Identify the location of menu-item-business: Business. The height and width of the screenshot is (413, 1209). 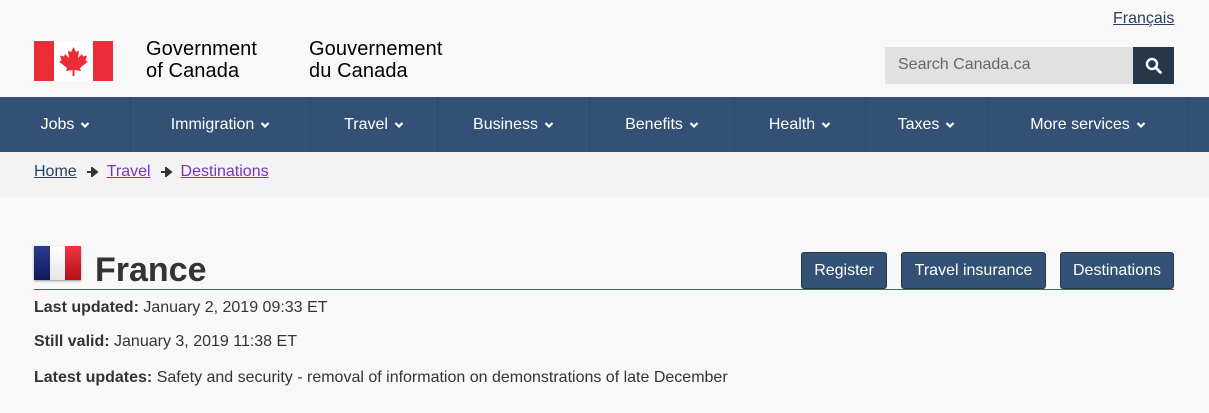
(514, 124).